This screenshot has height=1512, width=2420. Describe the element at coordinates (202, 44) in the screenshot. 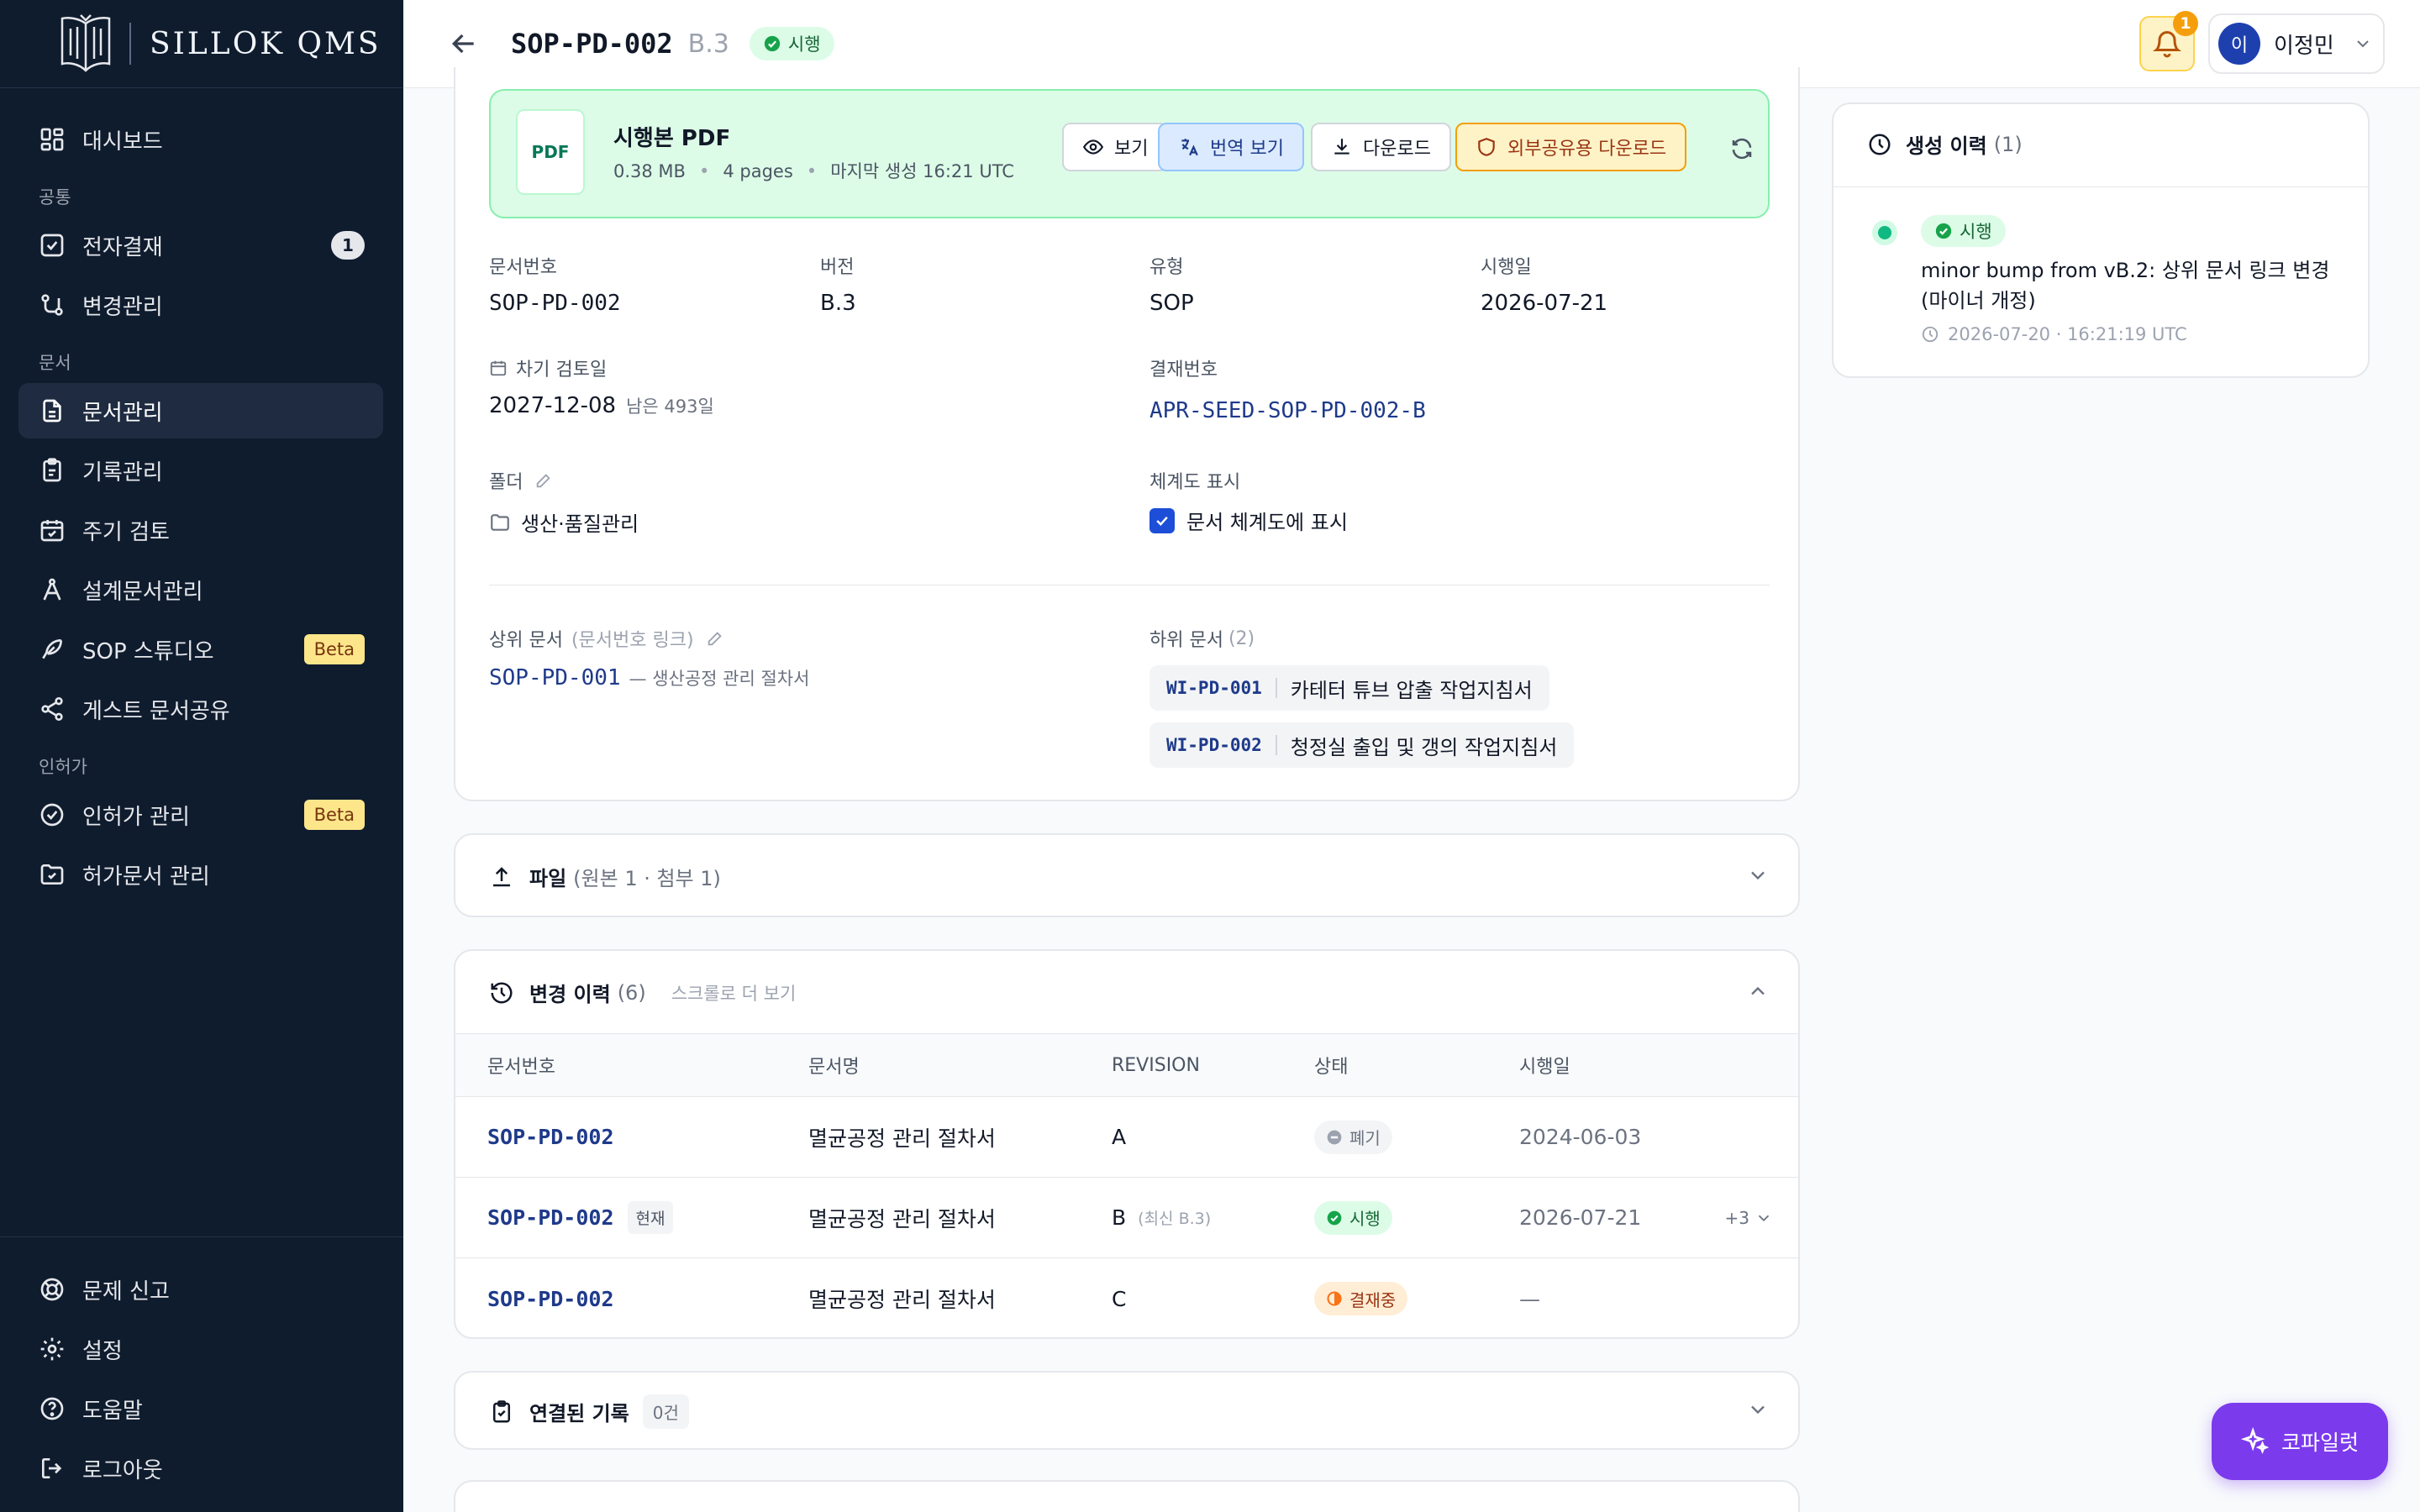

I see `brand: SILLOK QMS` at that location.